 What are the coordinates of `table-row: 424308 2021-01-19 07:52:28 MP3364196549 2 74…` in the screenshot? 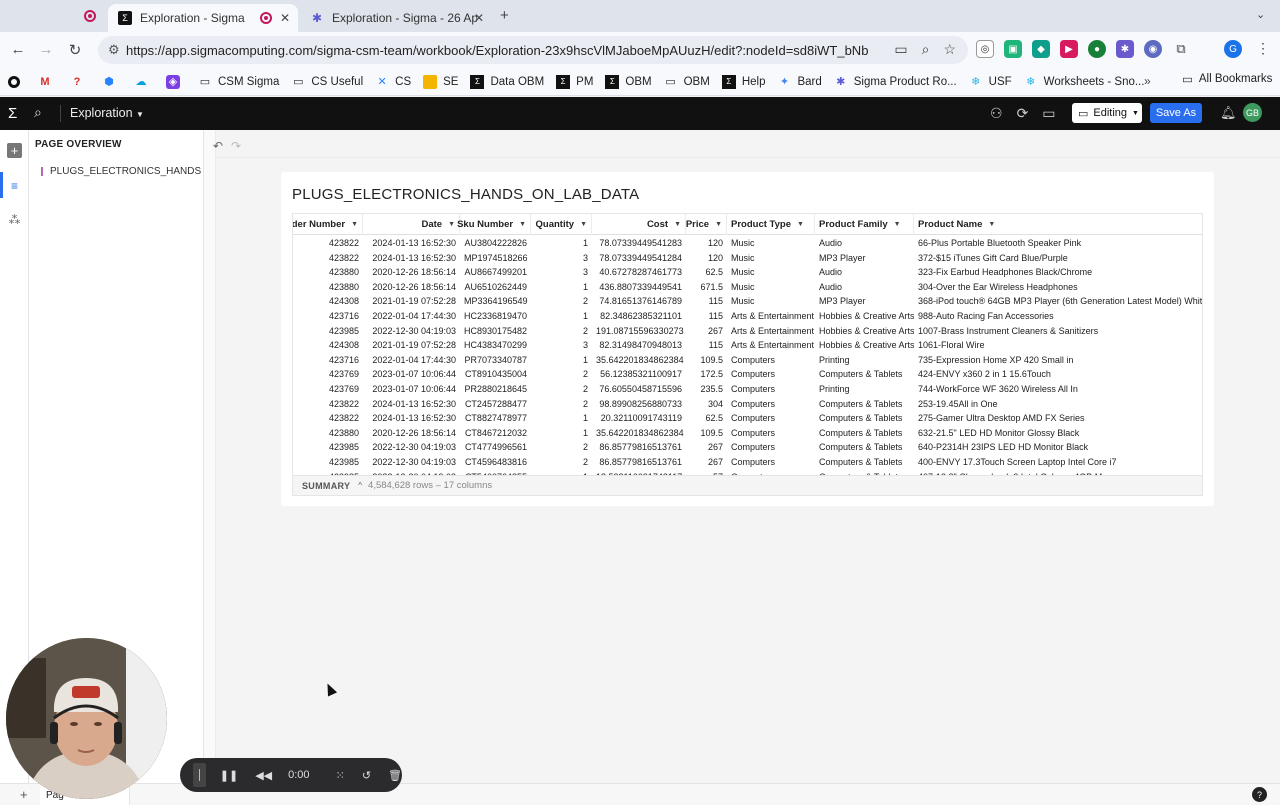 It's located at (747, 301).